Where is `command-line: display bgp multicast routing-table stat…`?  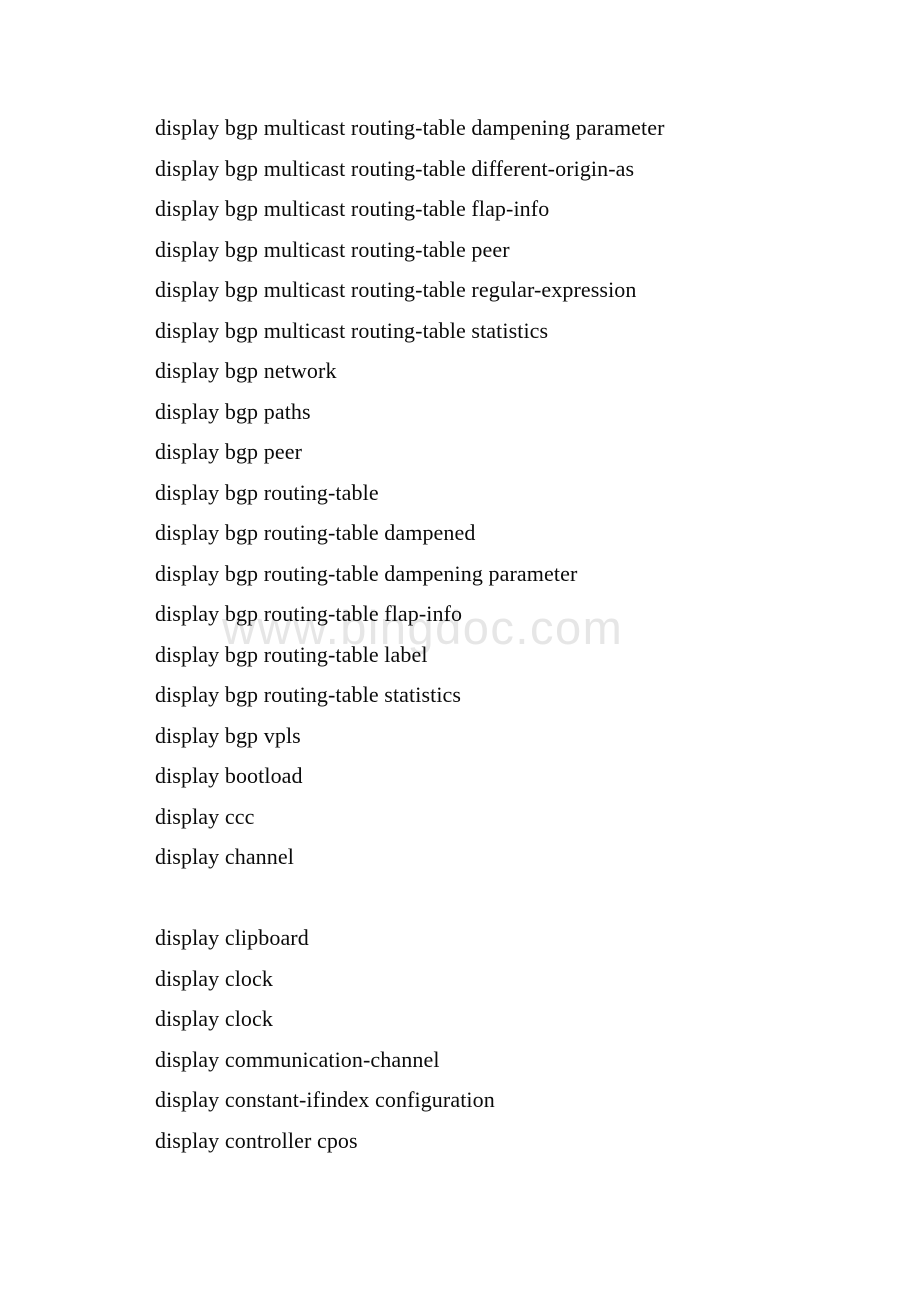 command-line: display bgp multicast routing-table stat… is located at coordinates (352, 330).